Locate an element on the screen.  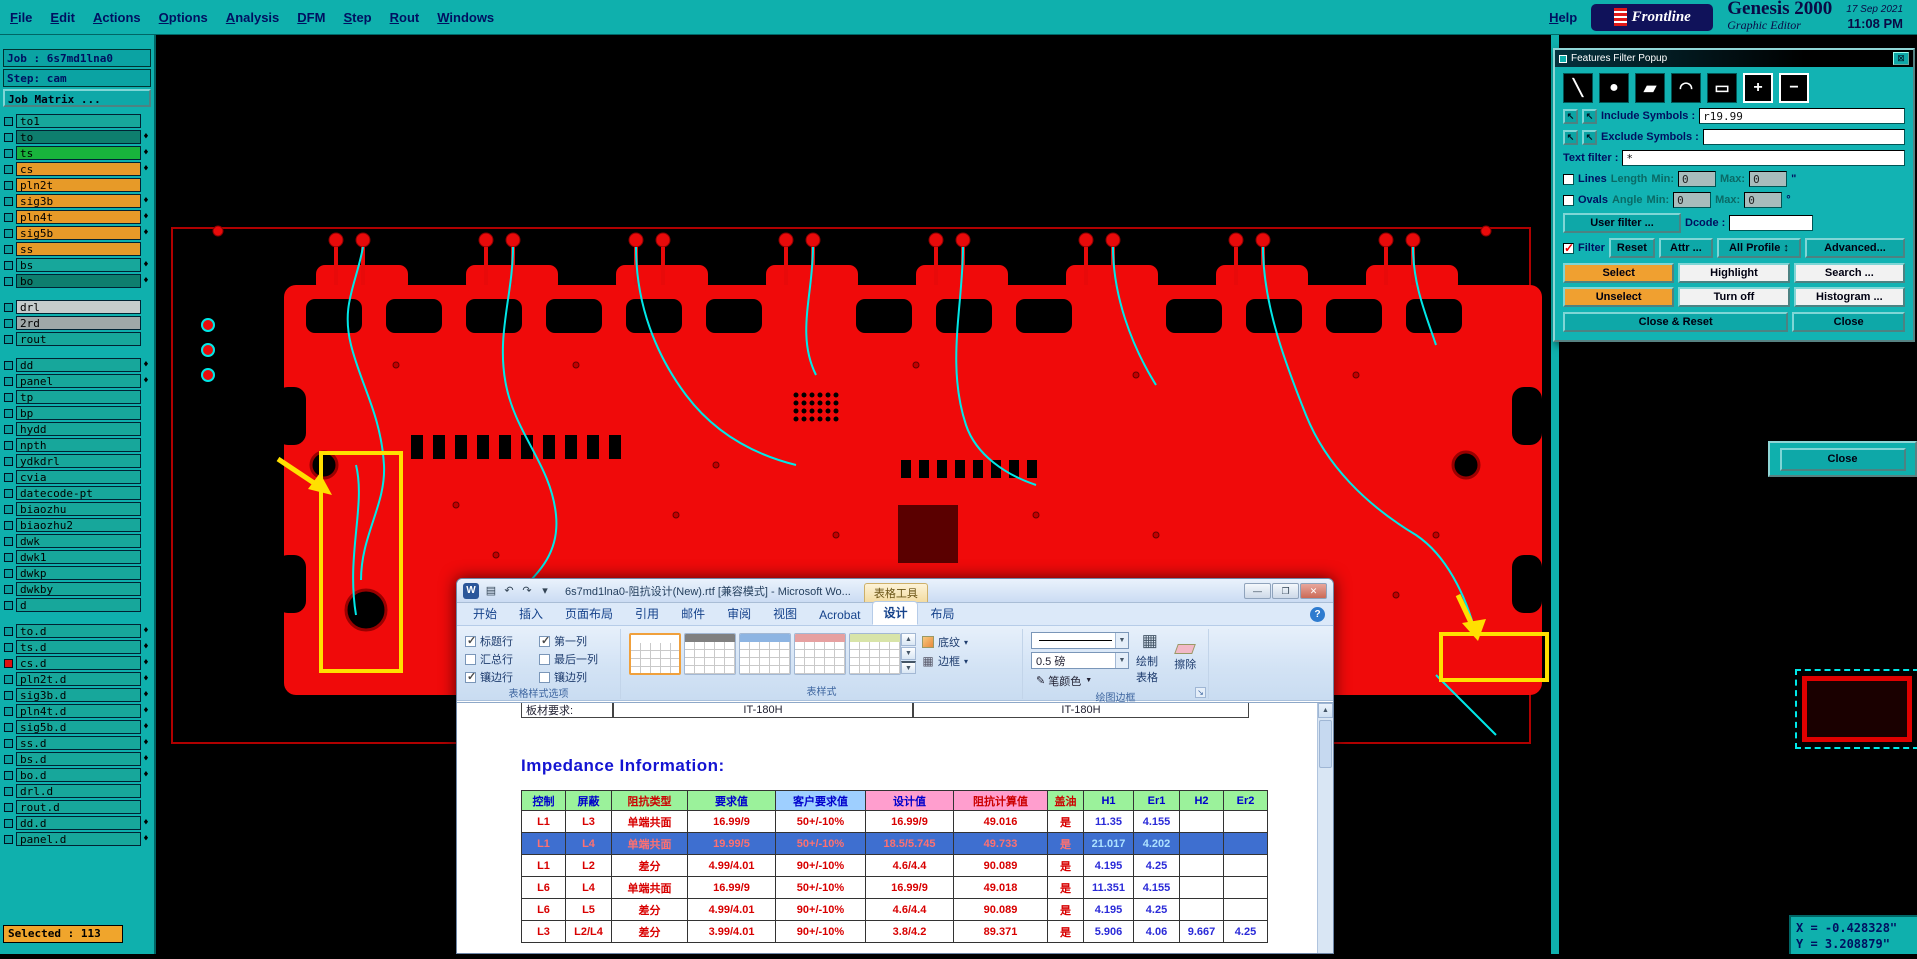
filter-checkbox is located at coordinates (1568, 248).